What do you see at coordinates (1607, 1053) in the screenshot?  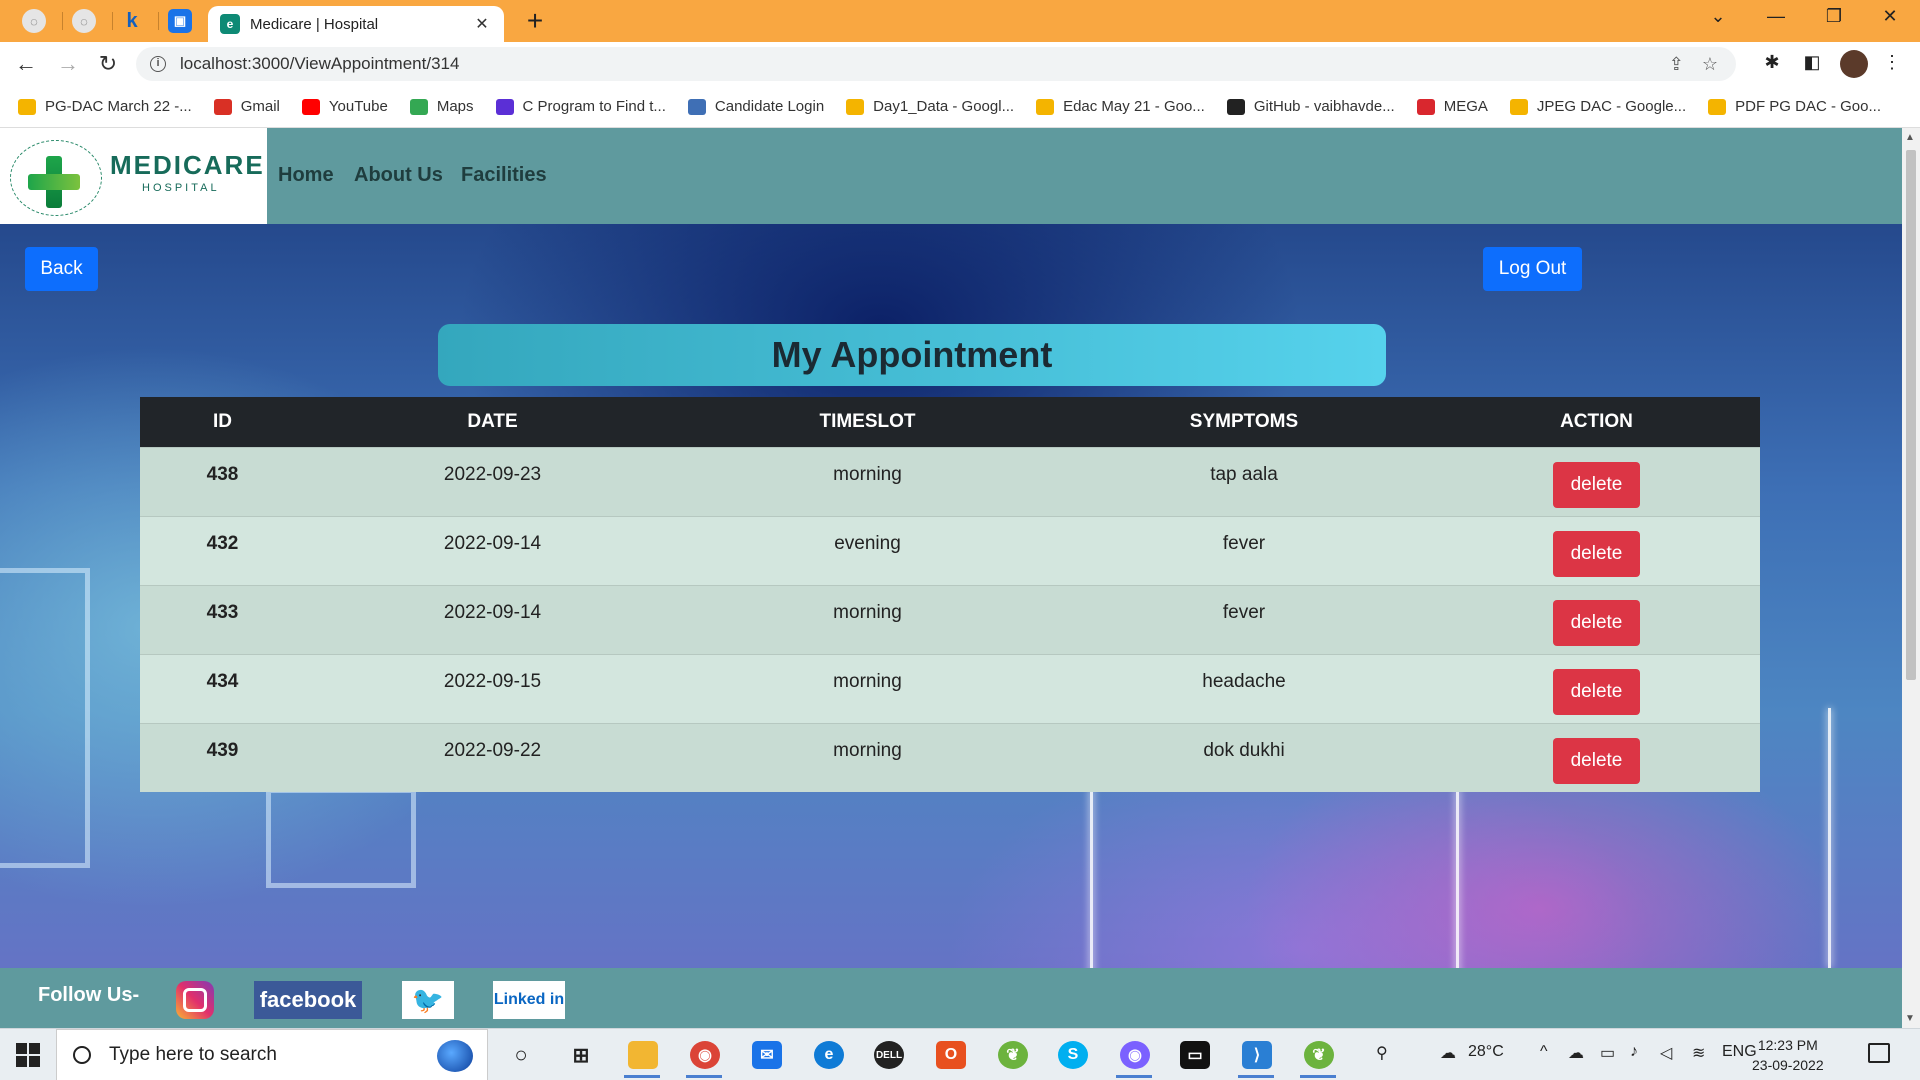 I see `battery-icon: ▭` at bounding box center [1607, 1053].